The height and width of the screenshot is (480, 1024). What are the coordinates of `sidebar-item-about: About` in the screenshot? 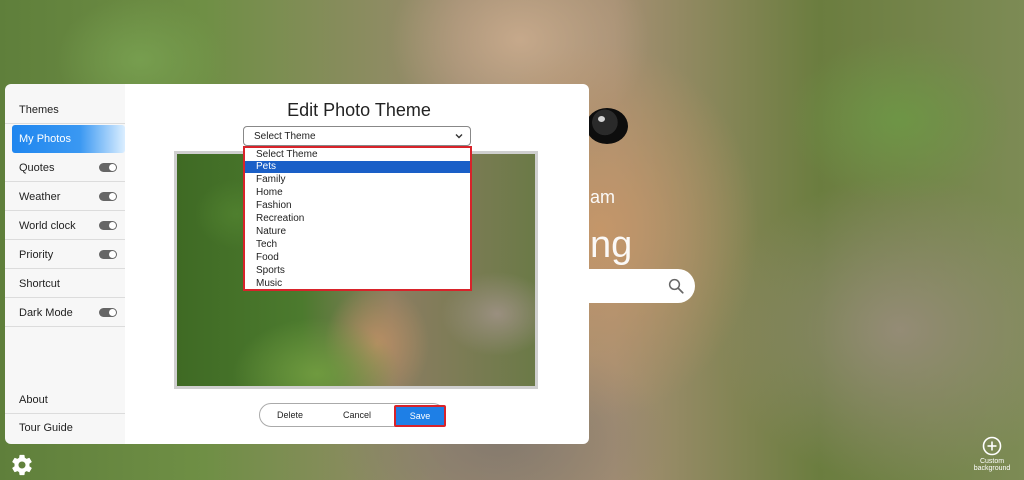 It's located at (65, 400).